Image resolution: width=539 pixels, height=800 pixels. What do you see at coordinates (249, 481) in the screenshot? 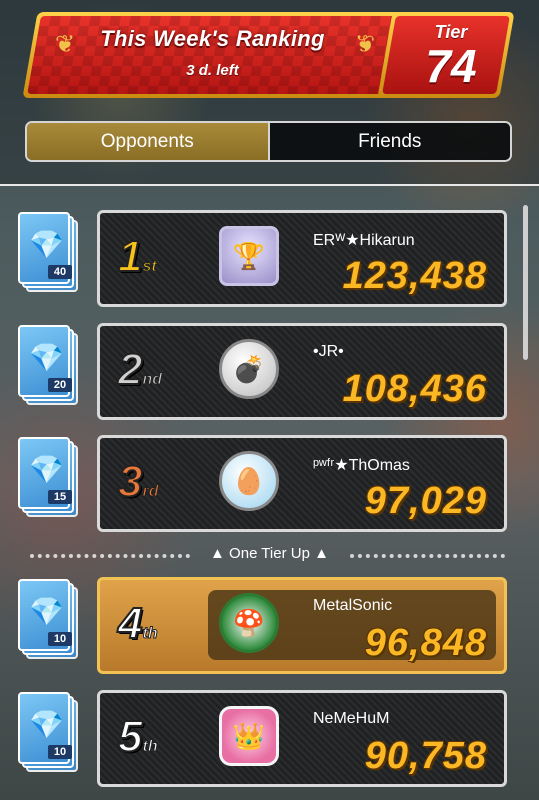
I see `yoshi-egg-icon: 🥚` at bounding box center [249, 481].